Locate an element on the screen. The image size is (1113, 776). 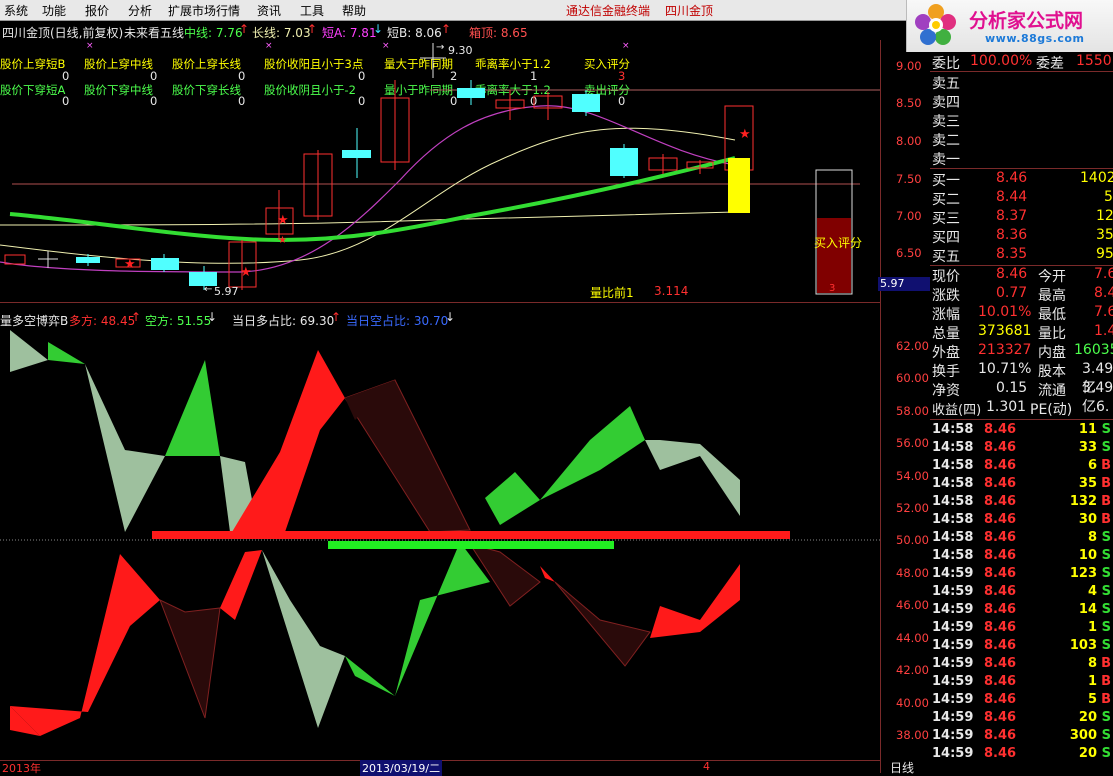
kong-level-bar is located at coordinates (471, 545).